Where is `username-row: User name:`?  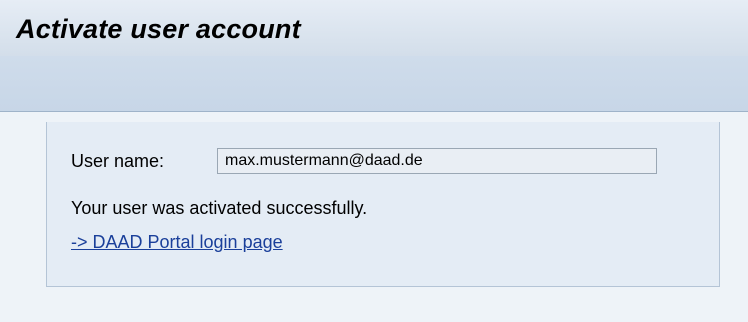
username-row: User name: is located at coordinates (364, 161).